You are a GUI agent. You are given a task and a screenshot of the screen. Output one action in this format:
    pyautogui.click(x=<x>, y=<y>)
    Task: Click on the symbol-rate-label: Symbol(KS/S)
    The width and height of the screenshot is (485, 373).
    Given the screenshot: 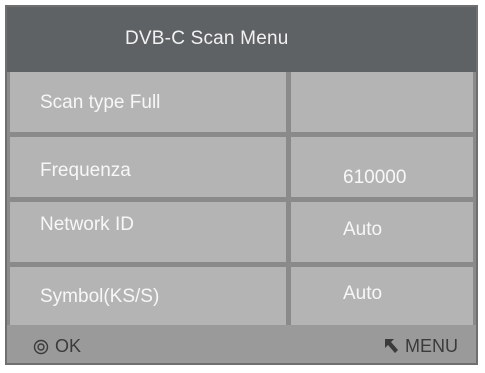 What is the action you would take?
    pyautogui.click(x=100, y=296)
    